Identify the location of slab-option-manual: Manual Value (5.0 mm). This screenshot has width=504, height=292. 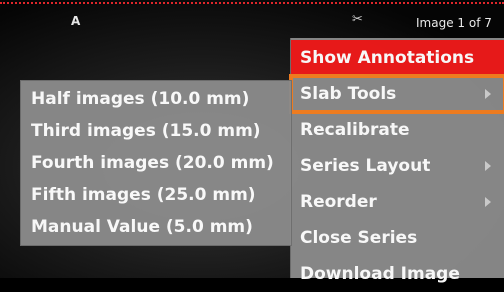
(156, 227).